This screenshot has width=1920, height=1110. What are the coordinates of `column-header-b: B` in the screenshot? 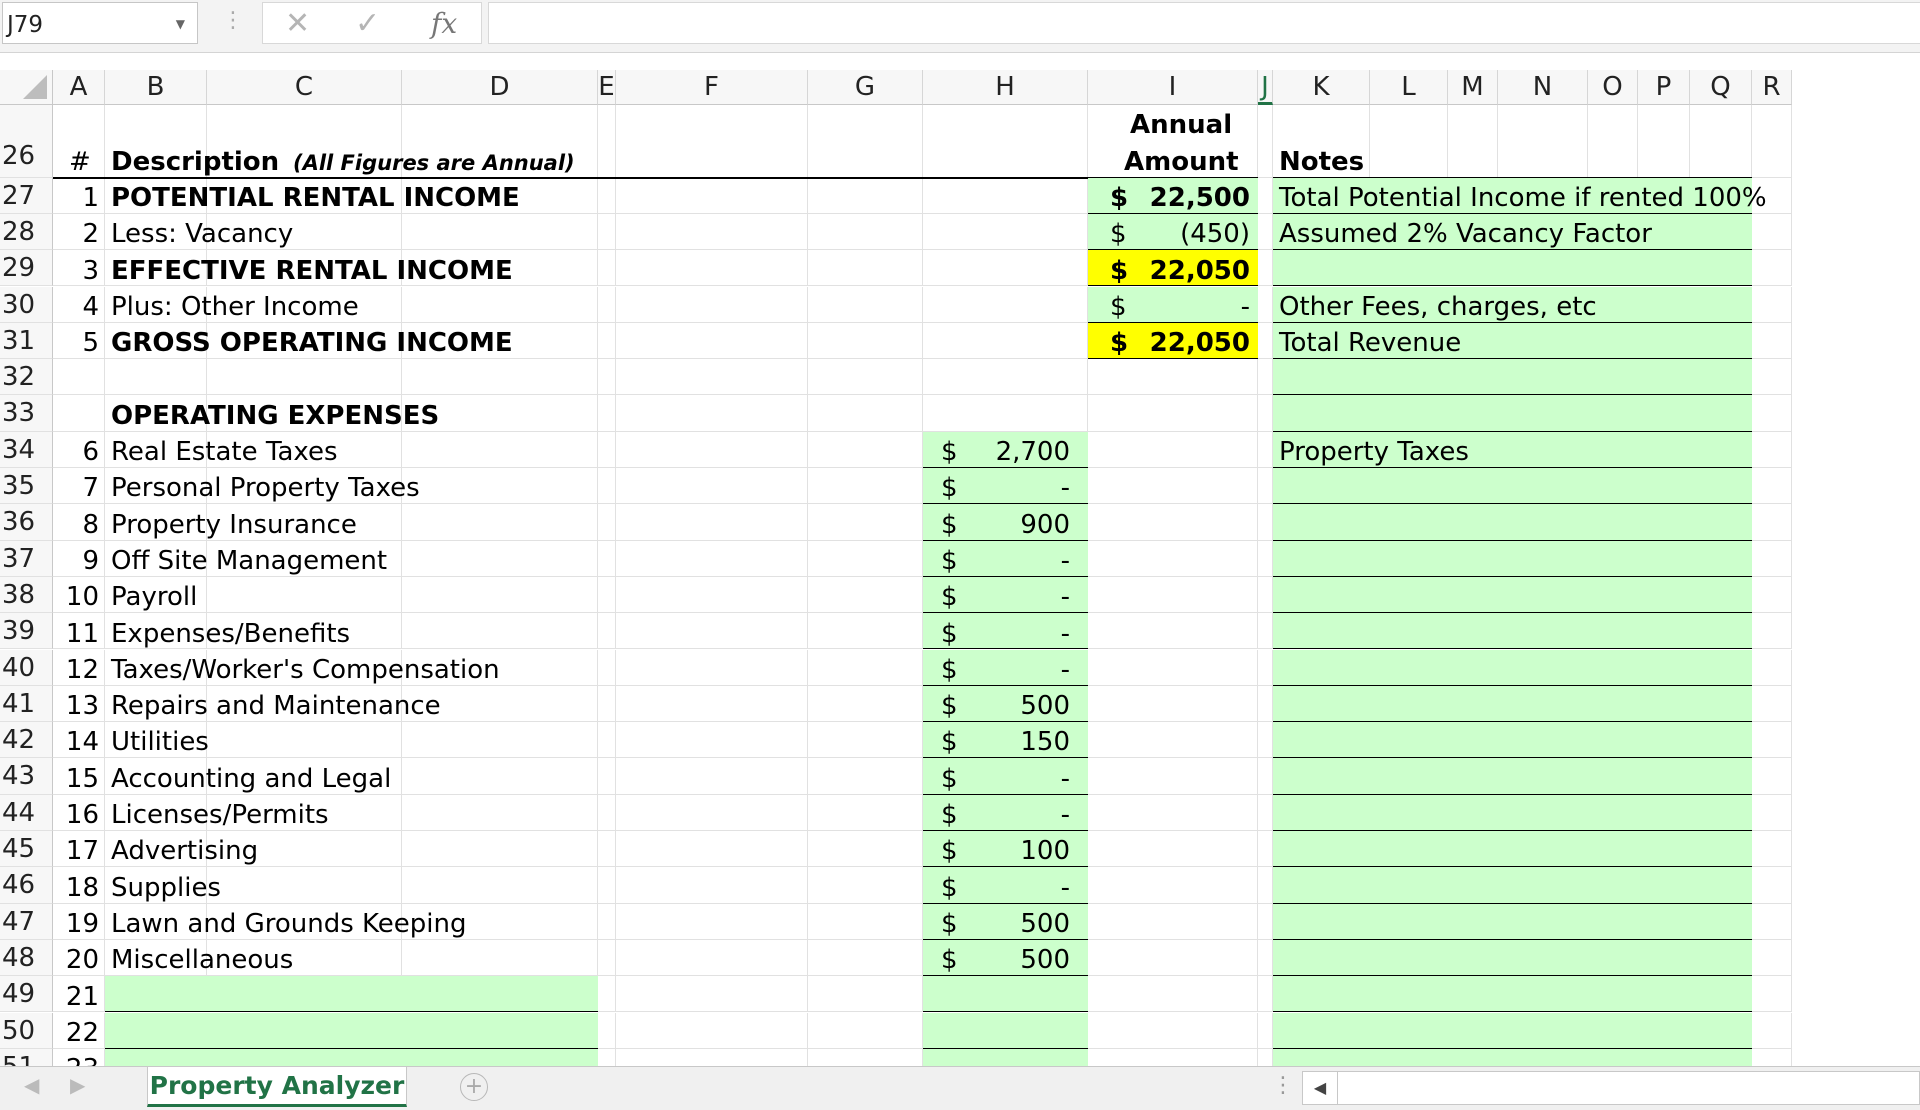 It's located at (156, 87).